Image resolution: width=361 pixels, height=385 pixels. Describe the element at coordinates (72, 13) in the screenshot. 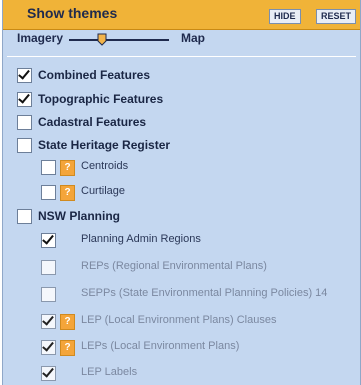

I see `panel-title: Show themes` at that location.